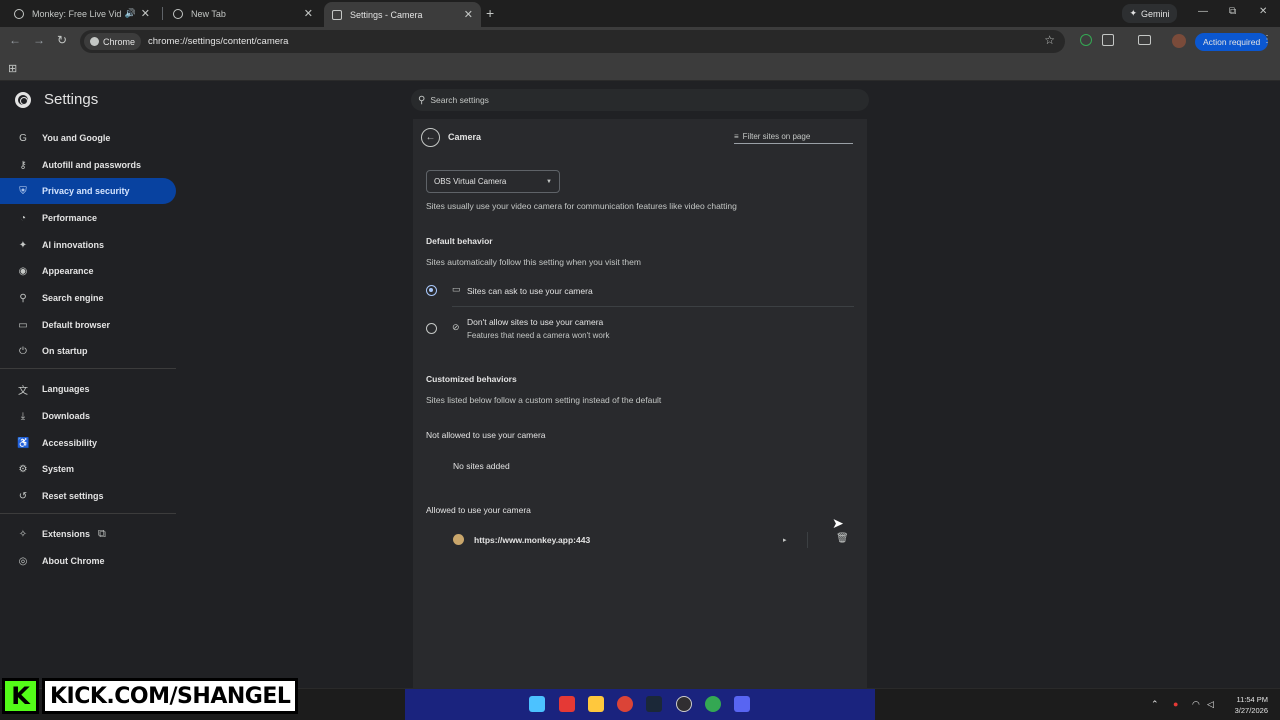  What do you see at coordinates (654, 704) in the screenshot?
I see `steam-icon` at bounding box center [654, 704].